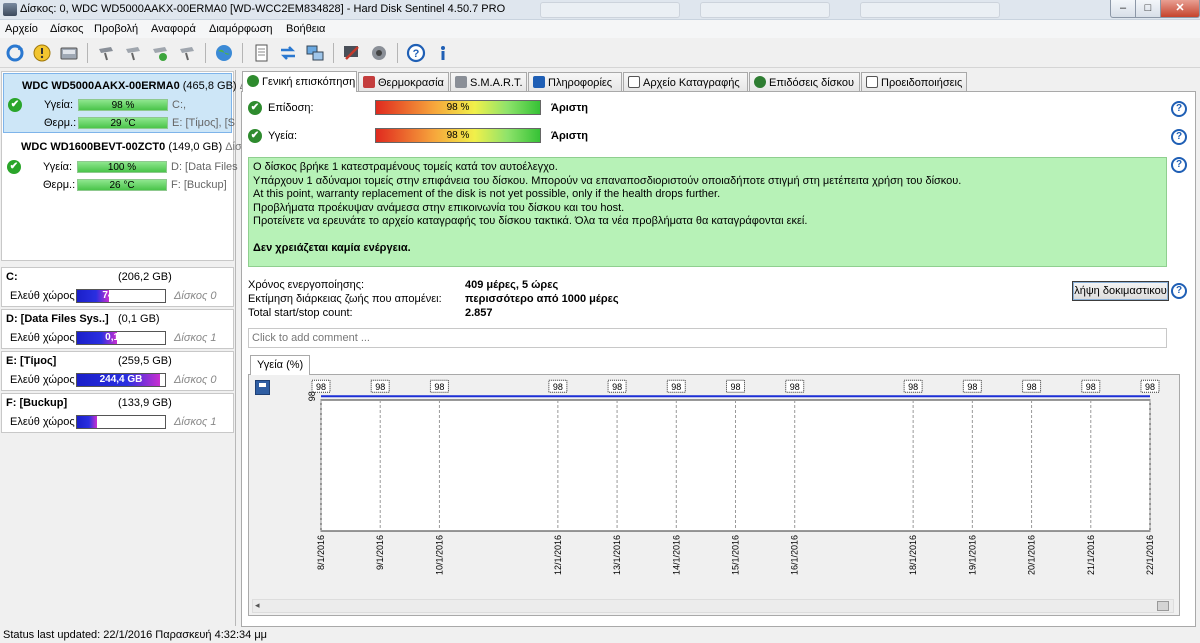  Describe the element at coordinates (106, 53) in the screenshot. I see `sensor-icon` at that location.